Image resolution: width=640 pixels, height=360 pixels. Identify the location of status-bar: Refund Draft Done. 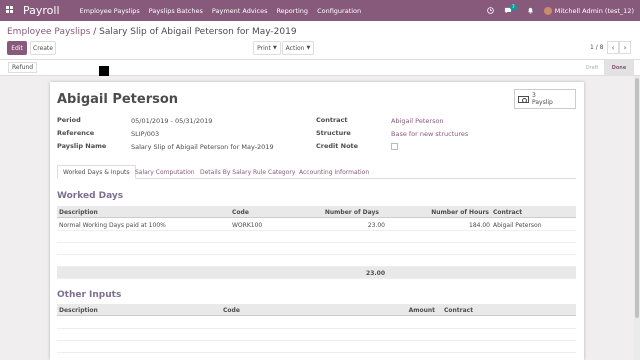
(320, 68).